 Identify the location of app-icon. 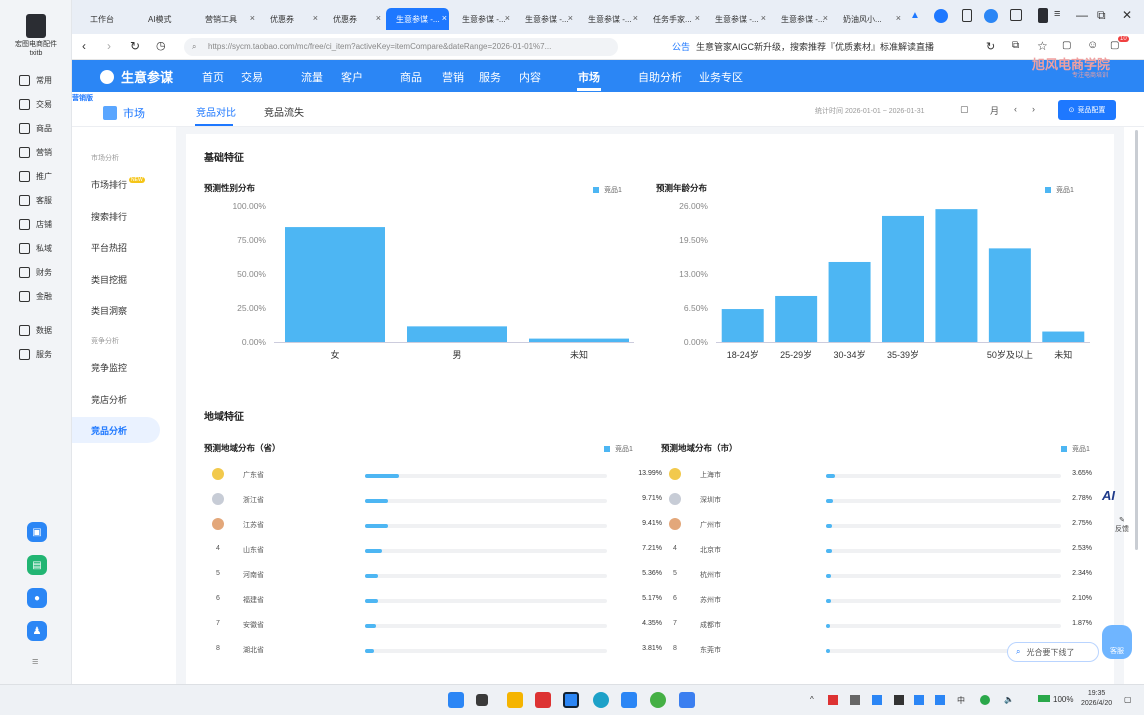
(687, 700).